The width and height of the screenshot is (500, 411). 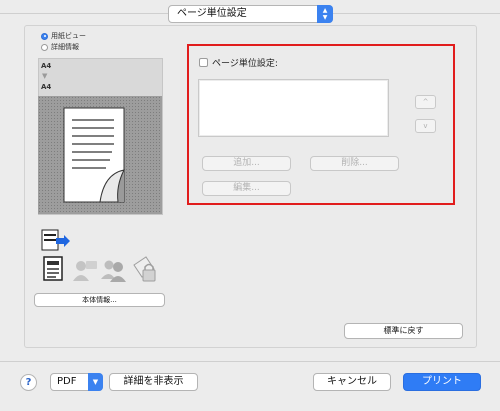 What do you see at coordinates (44, 47) in the screenshot?
I see `radio-unselected-icon` at bounding box center [44, 47].